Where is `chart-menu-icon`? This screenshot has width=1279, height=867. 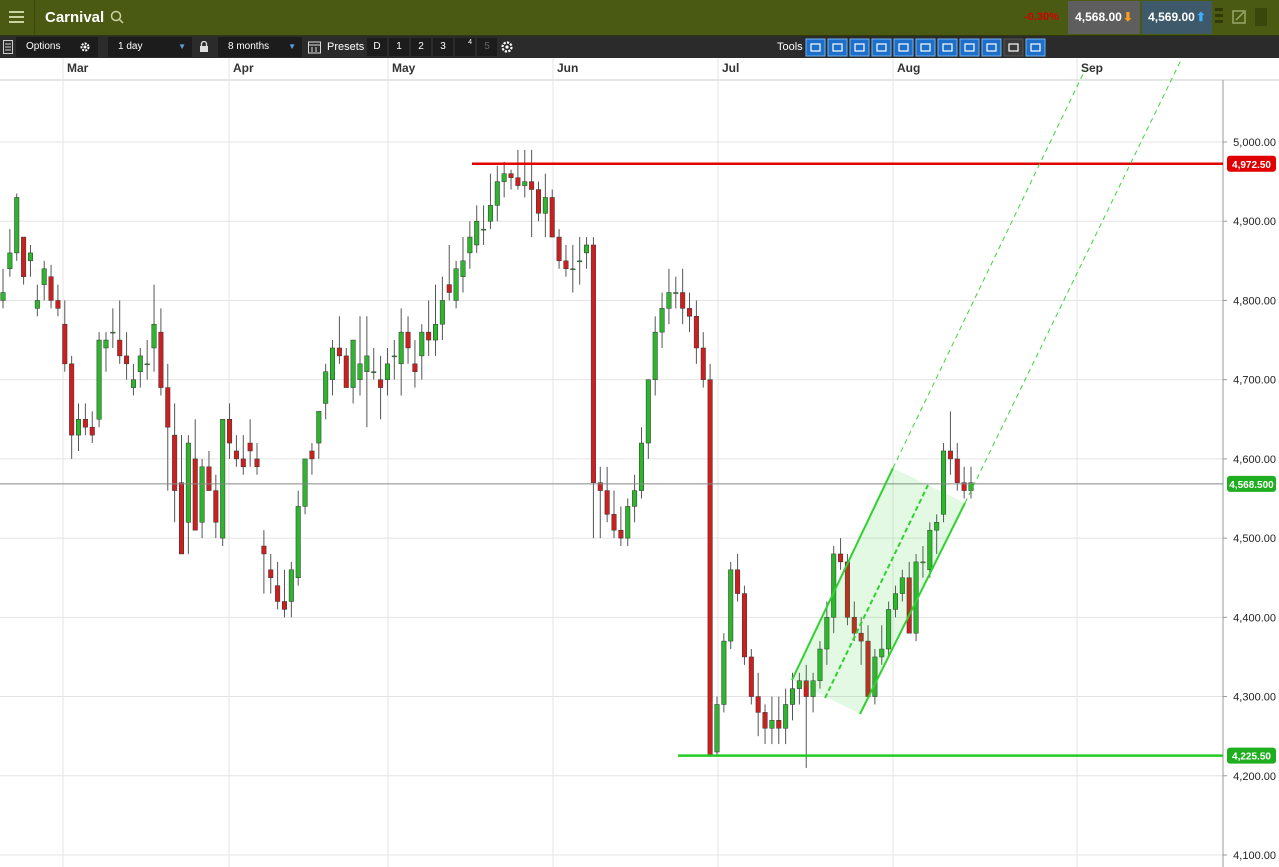
chart-menu-icon is located at coordinates (8, 47).